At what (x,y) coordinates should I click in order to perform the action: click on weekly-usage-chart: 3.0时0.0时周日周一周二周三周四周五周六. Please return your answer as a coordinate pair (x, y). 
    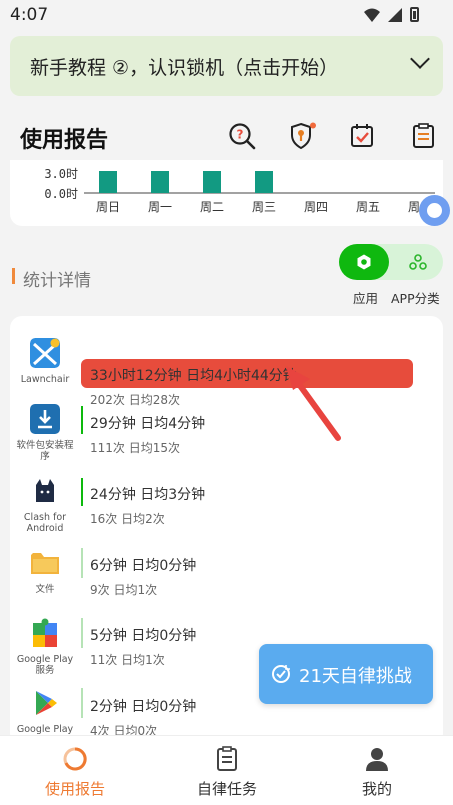
    Looking at the image, I should click on (226, 193).